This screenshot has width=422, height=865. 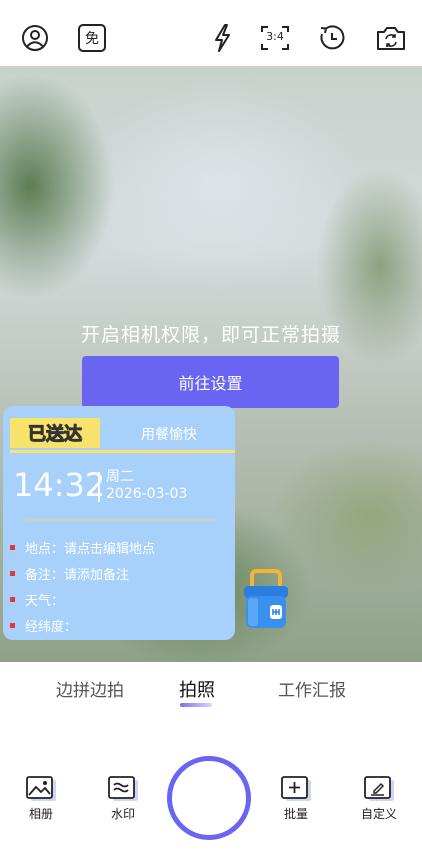 What do you see at coordinates (99, 487) in the screenshot?
I see `time-separator` at bounding box center [99, 487].